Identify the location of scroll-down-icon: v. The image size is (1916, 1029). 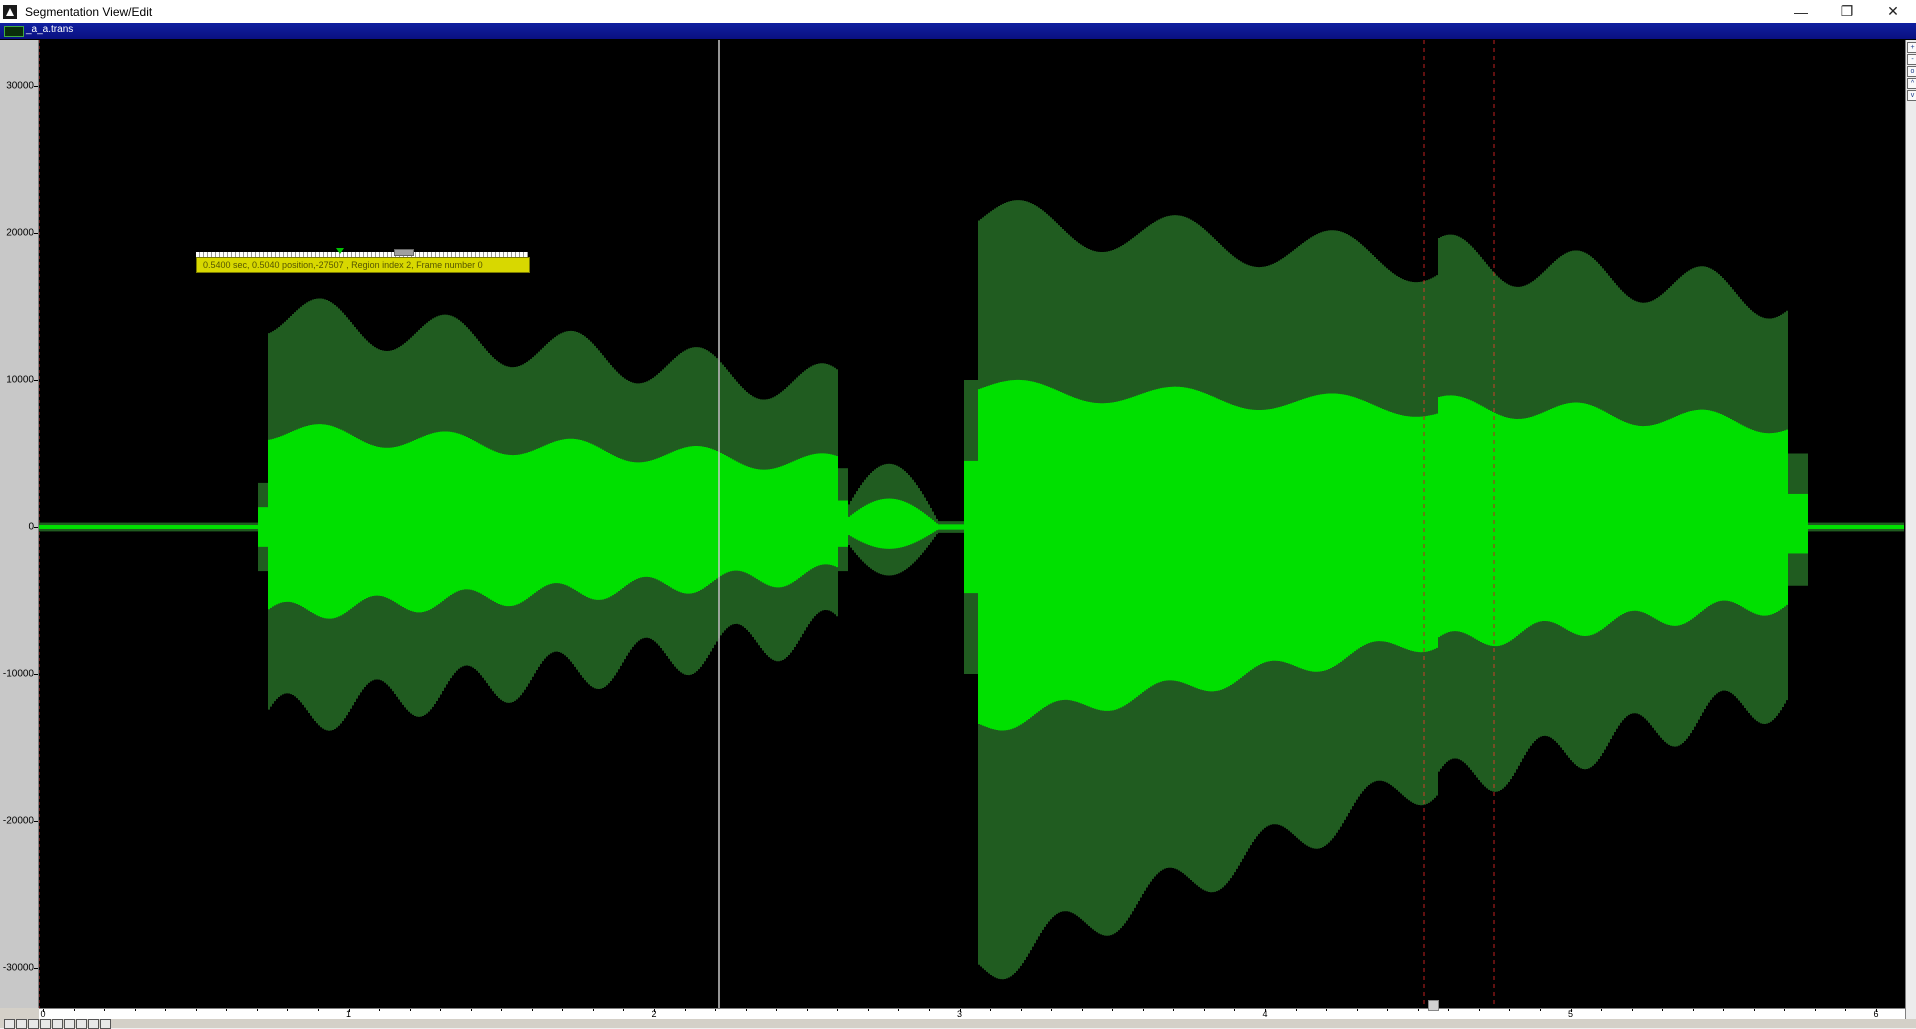
(1911, 95).